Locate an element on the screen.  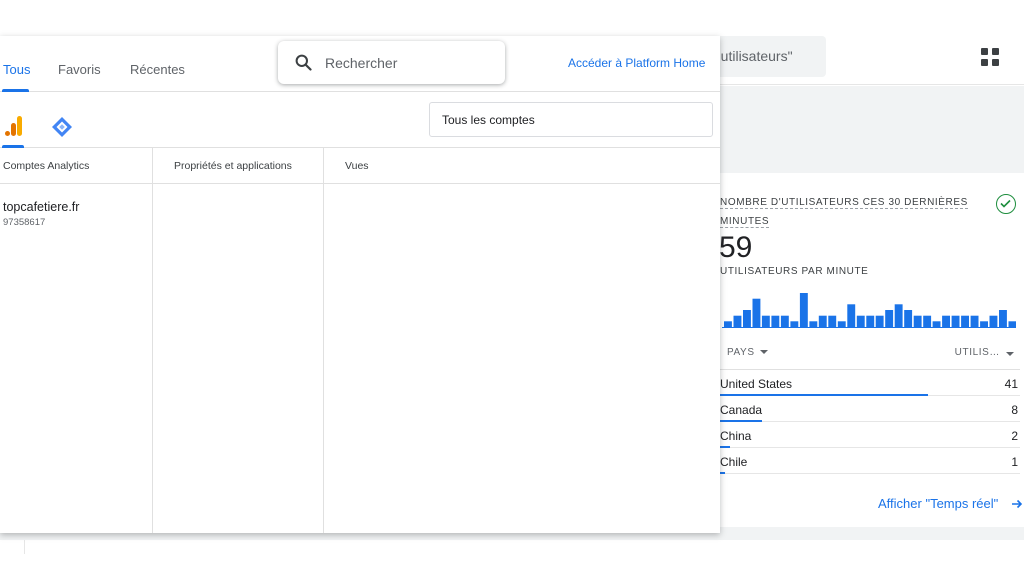
account-name: topcafetiere.fr is located at coordinates (41, 207).